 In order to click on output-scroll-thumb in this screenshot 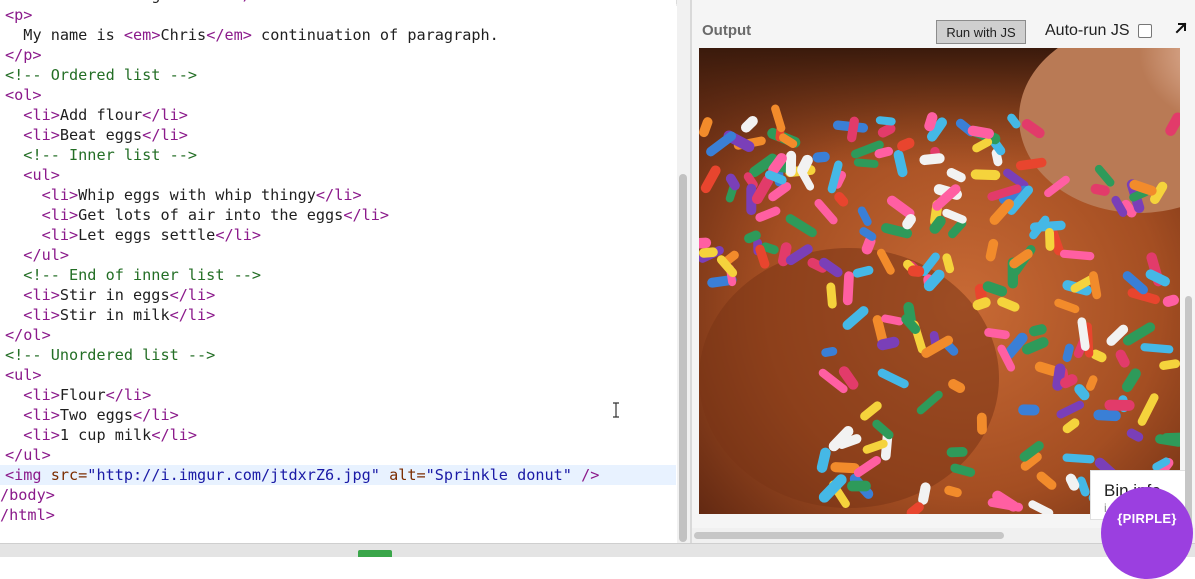, I will do `click(1188, 411)`.